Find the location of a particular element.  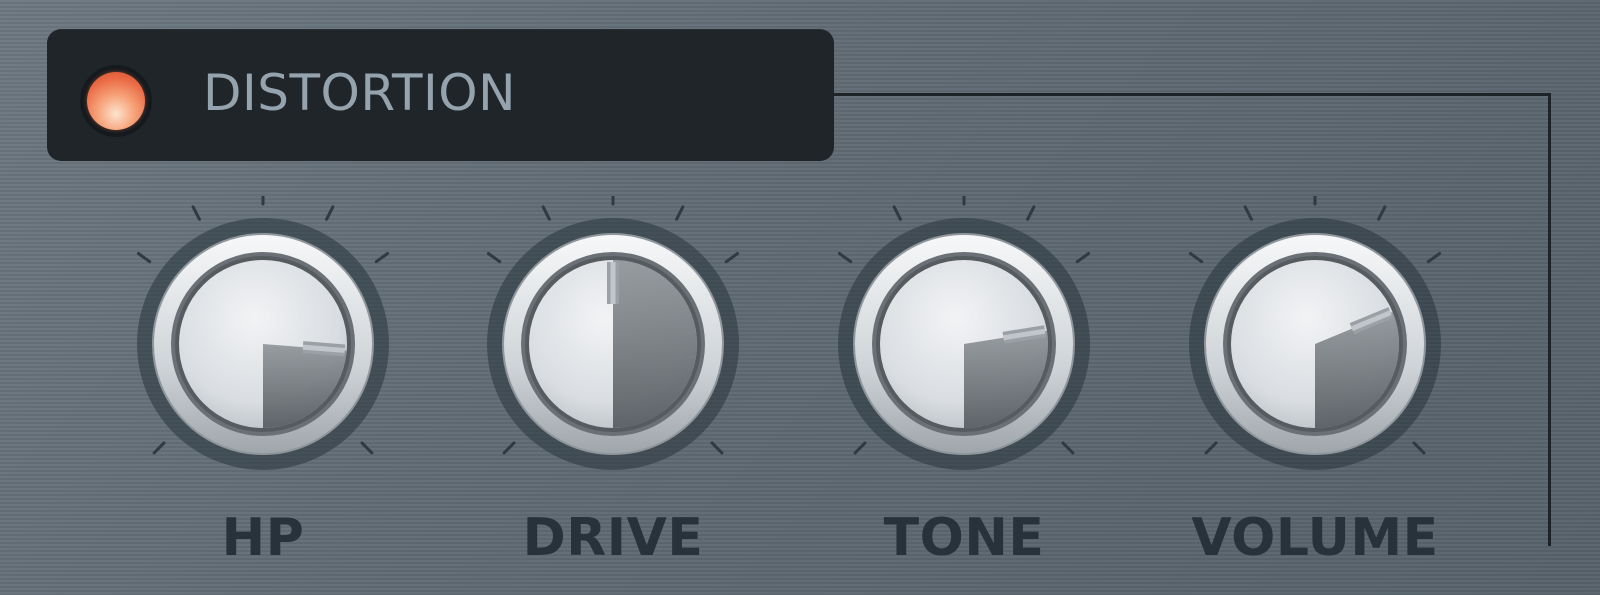

knob-label-drive: DRIVE is located at coordinates (613, 538).